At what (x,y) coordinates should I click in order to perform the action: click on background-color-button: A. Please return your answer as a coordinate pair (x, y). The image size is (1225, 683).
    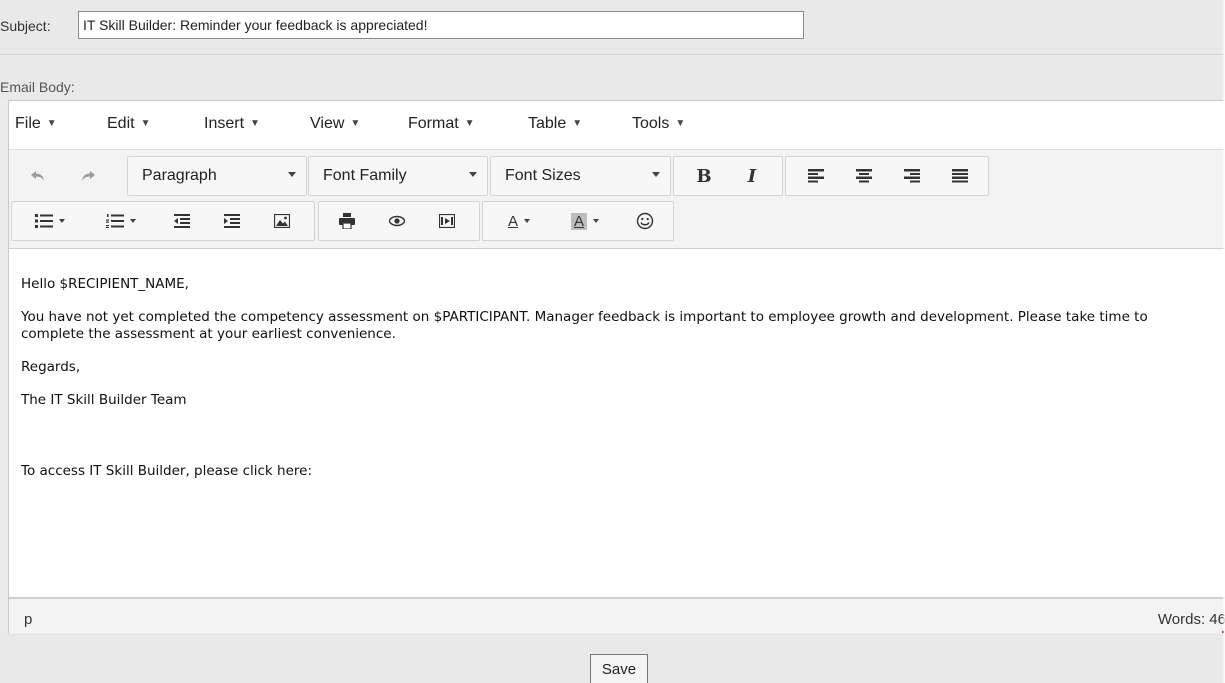
    Looking at the image, I should click on (585, 221).